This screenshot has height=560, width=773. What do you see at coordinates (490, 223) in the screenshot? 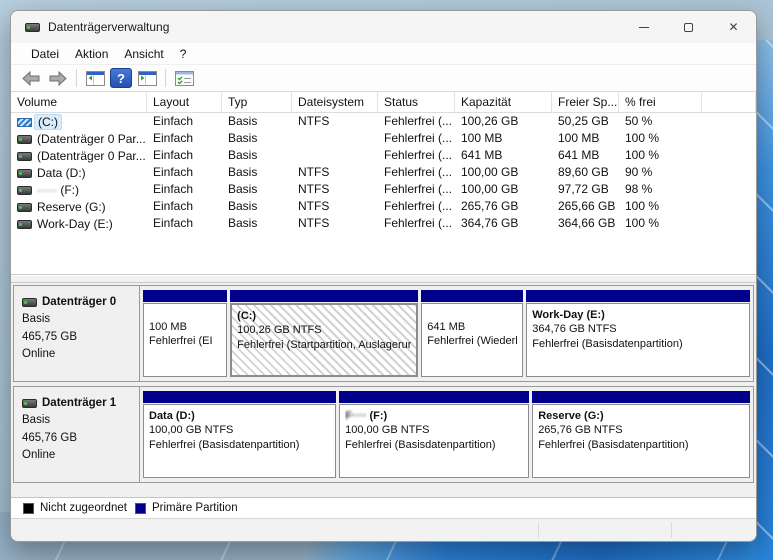
I see `capacity-cell: 364,76 GB` at bounding box center [490, 223].